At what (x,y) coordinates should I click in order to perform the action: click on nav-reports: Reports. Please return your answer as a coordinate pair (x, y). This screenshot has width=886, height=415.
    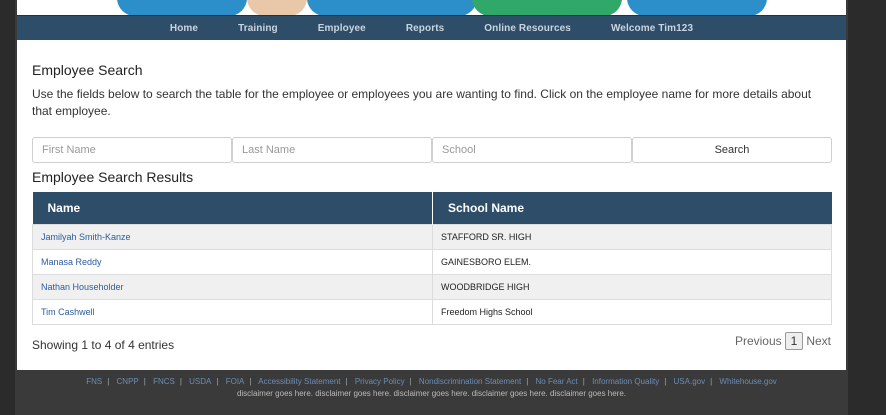
    Looking at the image, I should click on (425, 28).